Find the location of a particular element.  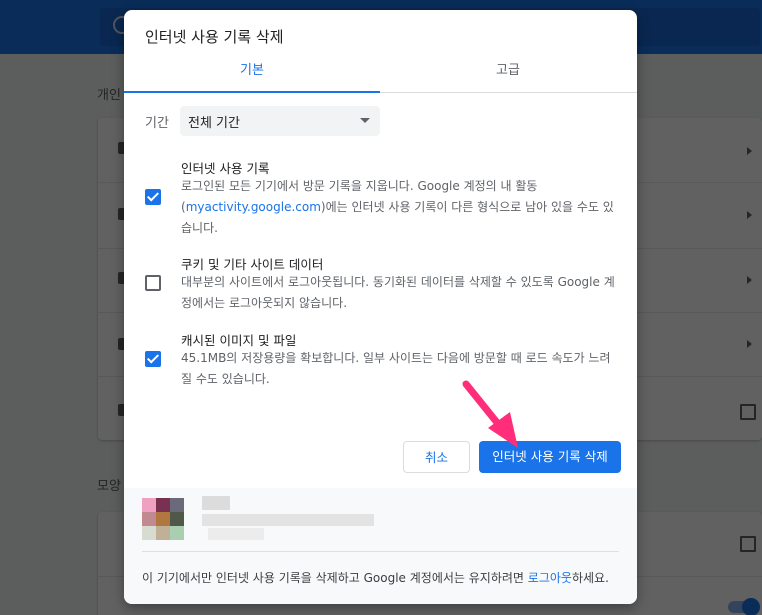

time-range-select: 전체 기간 is located at coordinates (280, 121).